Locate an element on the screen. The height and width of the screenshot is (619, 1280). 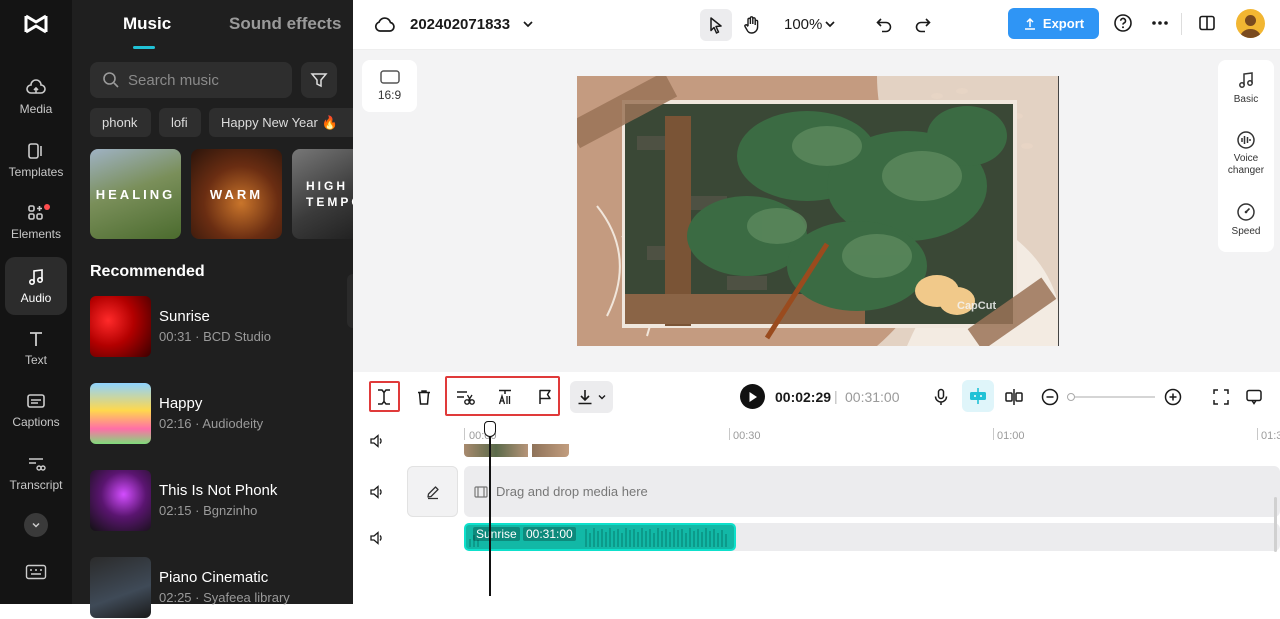
track-name: Piano Cinematic is located at coordinates (214, 577).